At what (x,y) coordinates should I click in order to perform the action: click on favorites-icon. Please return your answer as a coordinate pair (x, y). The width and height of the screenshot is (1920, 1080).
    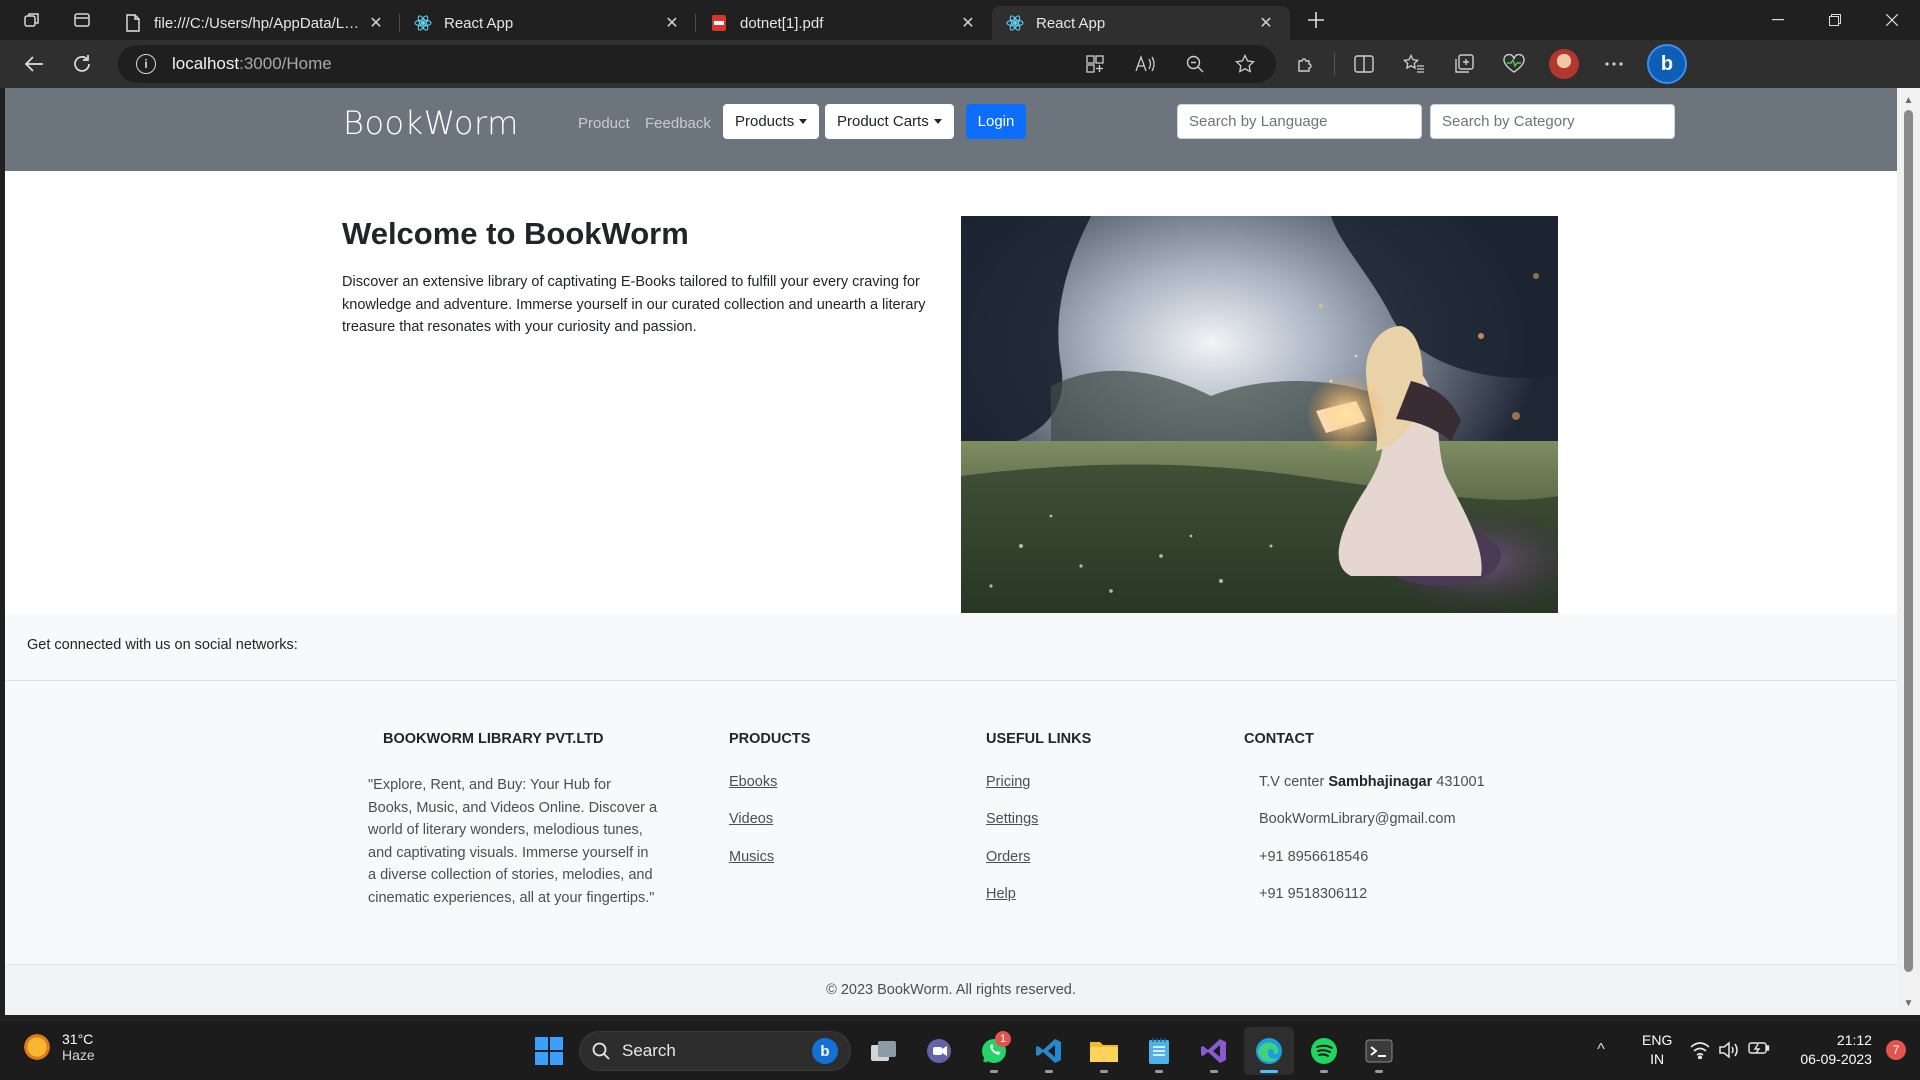
    Looking at the image, I should click on (1414, 64).